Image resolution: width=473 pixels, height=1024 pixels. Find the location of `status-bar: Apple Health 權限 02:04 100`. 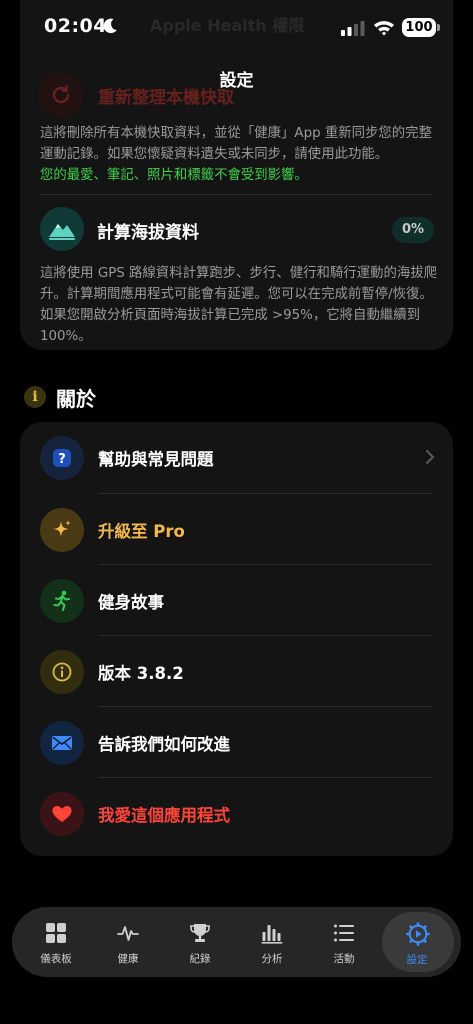

status-bar: Apple Health 權限 02:04 100 is located at coordinates (236, 28).